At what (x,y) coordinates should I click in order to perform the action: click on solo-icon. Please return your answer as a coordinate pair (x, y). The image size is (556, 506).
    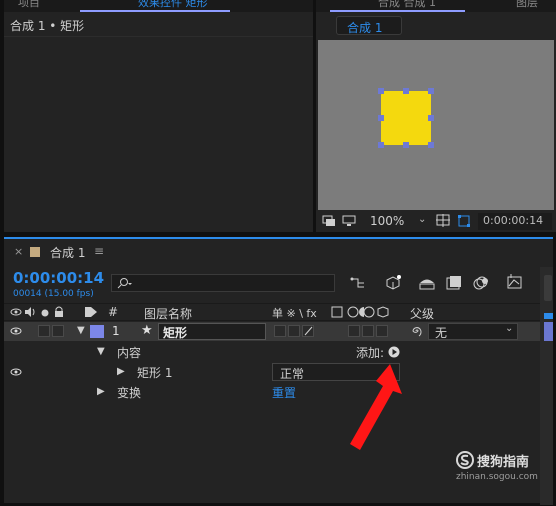
    Looking at the image, I should click on (45, 313).